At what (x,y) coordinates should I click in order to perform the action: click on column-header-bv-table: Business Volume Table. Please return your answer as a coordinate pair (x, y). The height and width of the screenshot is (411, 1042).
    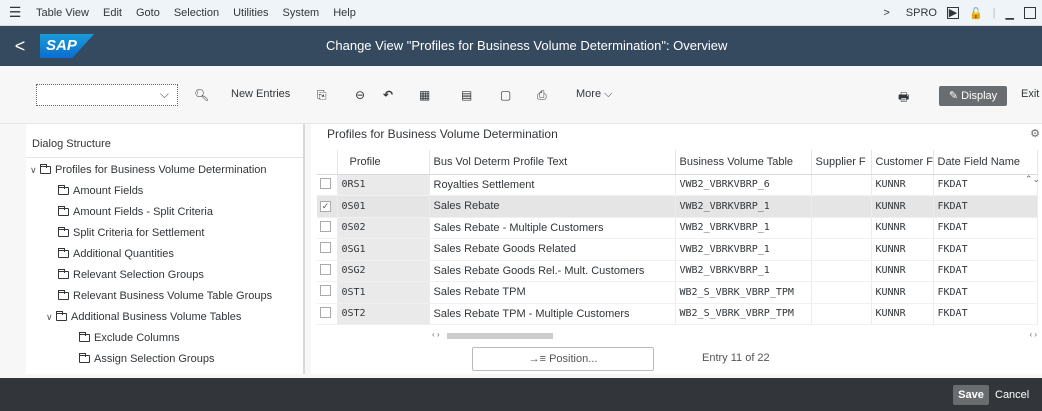
    Looking at the image, I should click on (743, 162).